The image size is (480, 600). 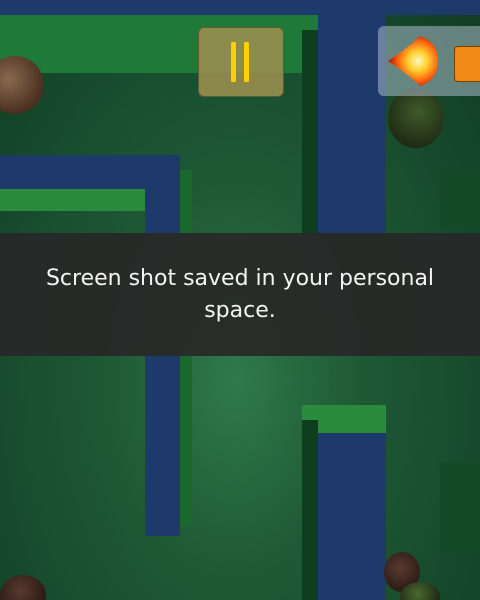 I want to click on maze-wall-horizontal-left, so click(x=90, y=172).